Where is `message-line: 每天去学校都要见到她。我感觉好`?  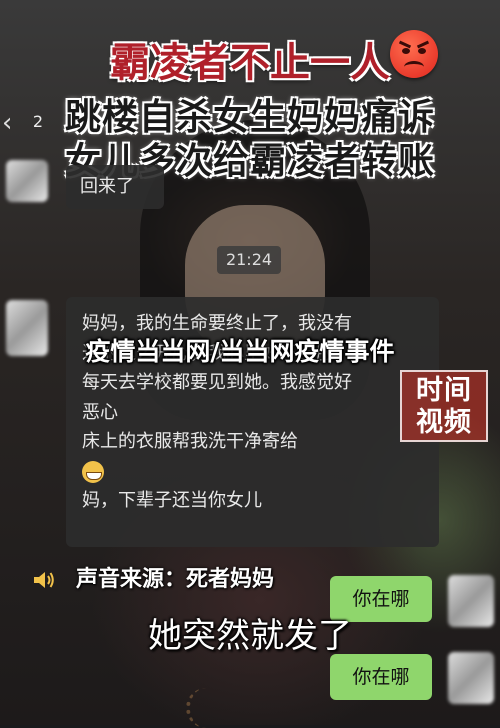 message-line: 每天去学校都要见到她。我感觉好 is located at coordinates (217, 382).